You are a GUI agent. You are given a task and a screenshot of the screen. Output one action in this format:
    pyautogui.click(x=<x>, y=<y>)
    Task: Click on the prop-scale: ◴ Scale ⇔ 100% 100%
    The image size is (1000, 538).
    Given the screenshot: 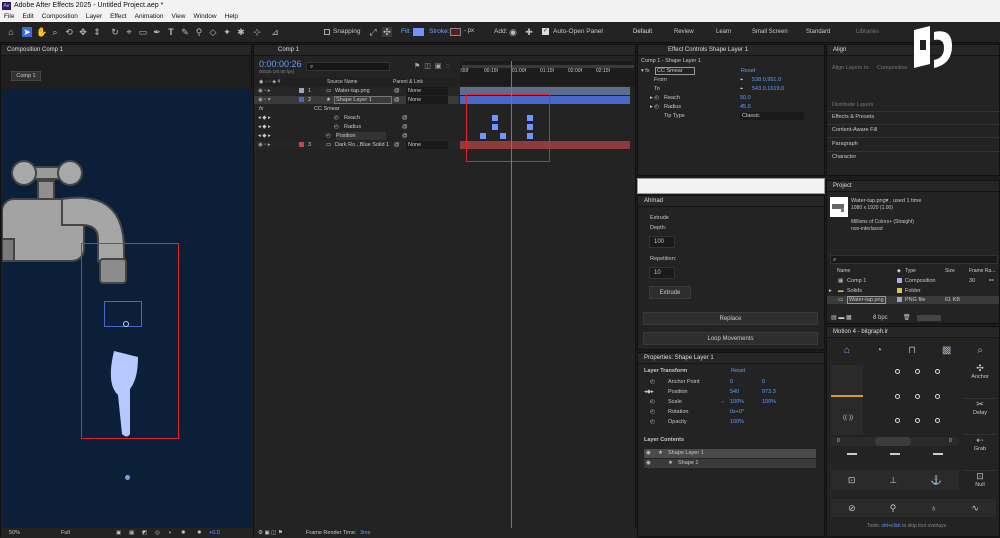 What is the action you would take?
    pyautogui.click(x=730, y=402)
    